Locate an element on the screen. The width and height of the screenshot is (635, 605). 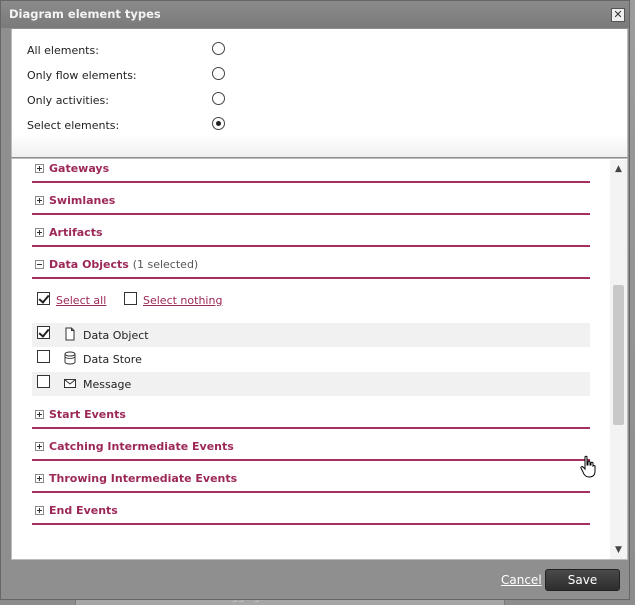
section-swimlanes: Swimlanes is located at coordinates (311, 203).